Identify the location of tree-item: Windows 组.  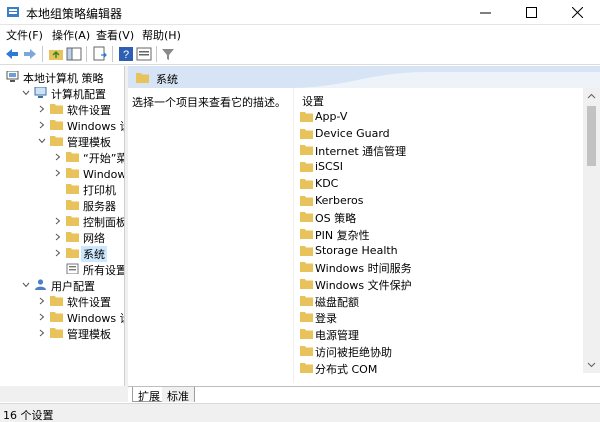
(62, 173).